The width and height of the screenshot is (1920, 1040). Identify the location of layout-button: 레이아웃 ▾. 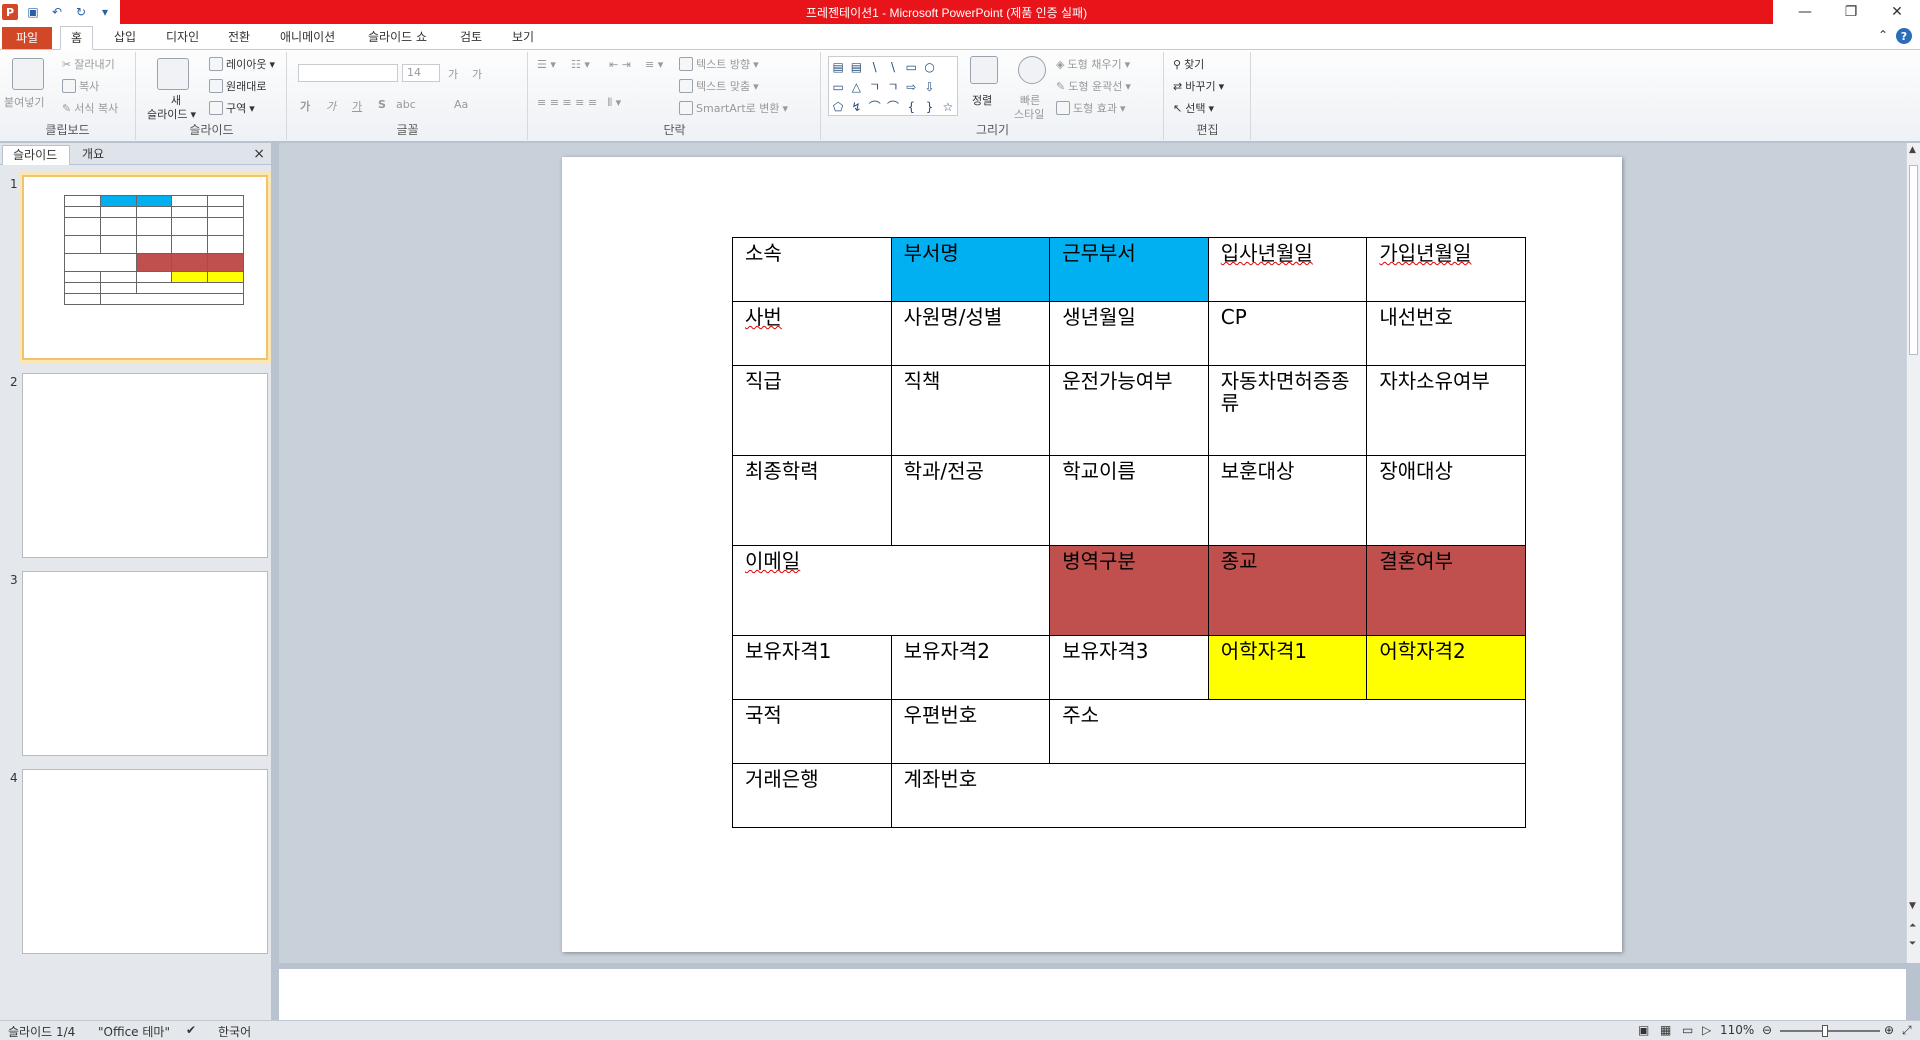
(242, 64).